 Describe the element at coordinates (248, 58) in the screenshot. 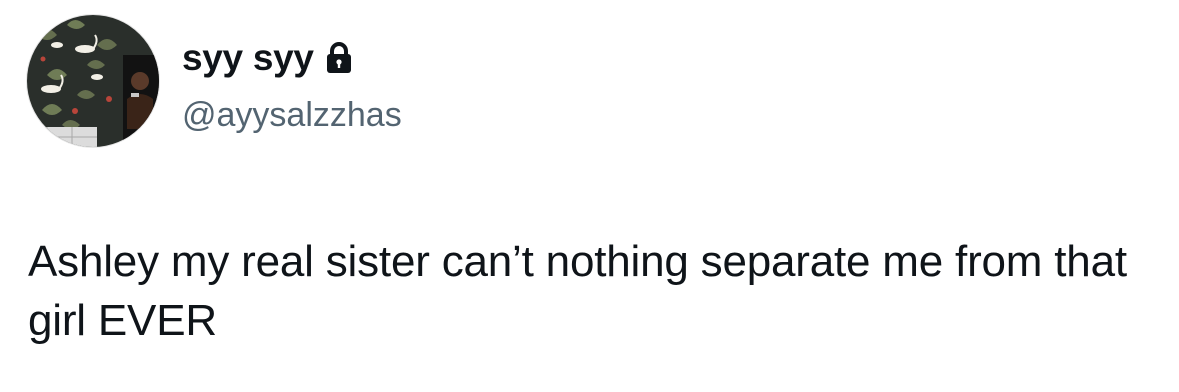

I see `display-name: syy syy` at that location.